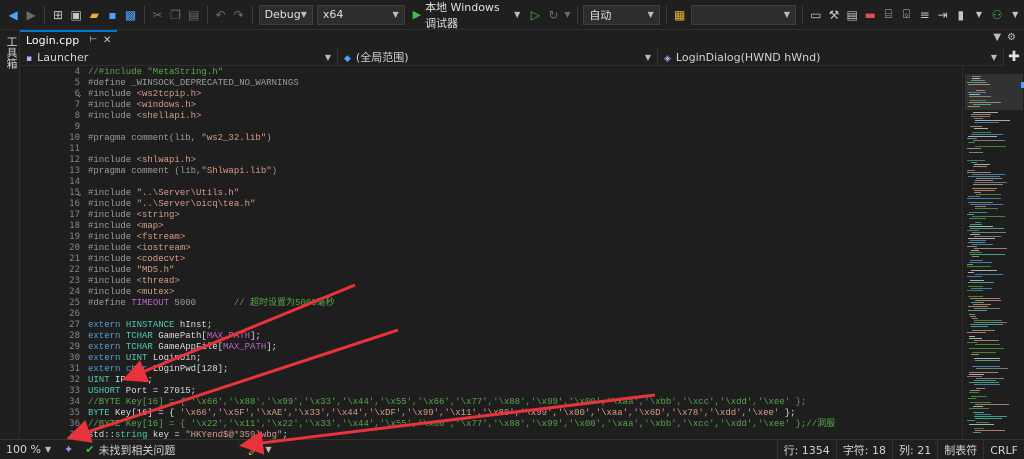 The height and width of the screenshot is (459, 1024). Describe the element at coordinates (69, 39) in the screenshot. I see `tab-login-cpp: Login.cpp ⊢ ✕` at that location.